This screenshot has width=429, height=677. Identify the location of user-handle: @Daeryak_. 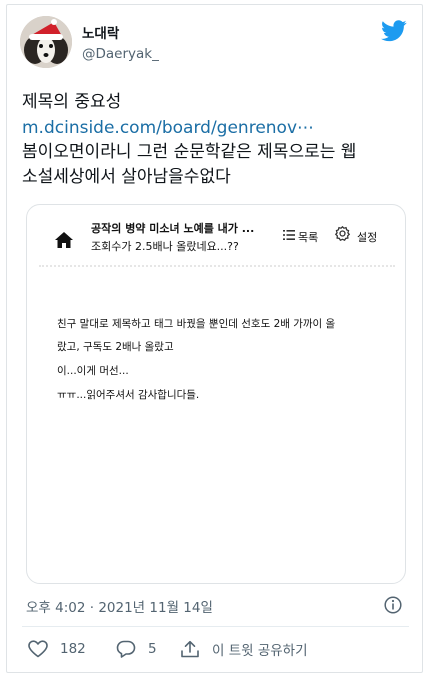
(120, 54).